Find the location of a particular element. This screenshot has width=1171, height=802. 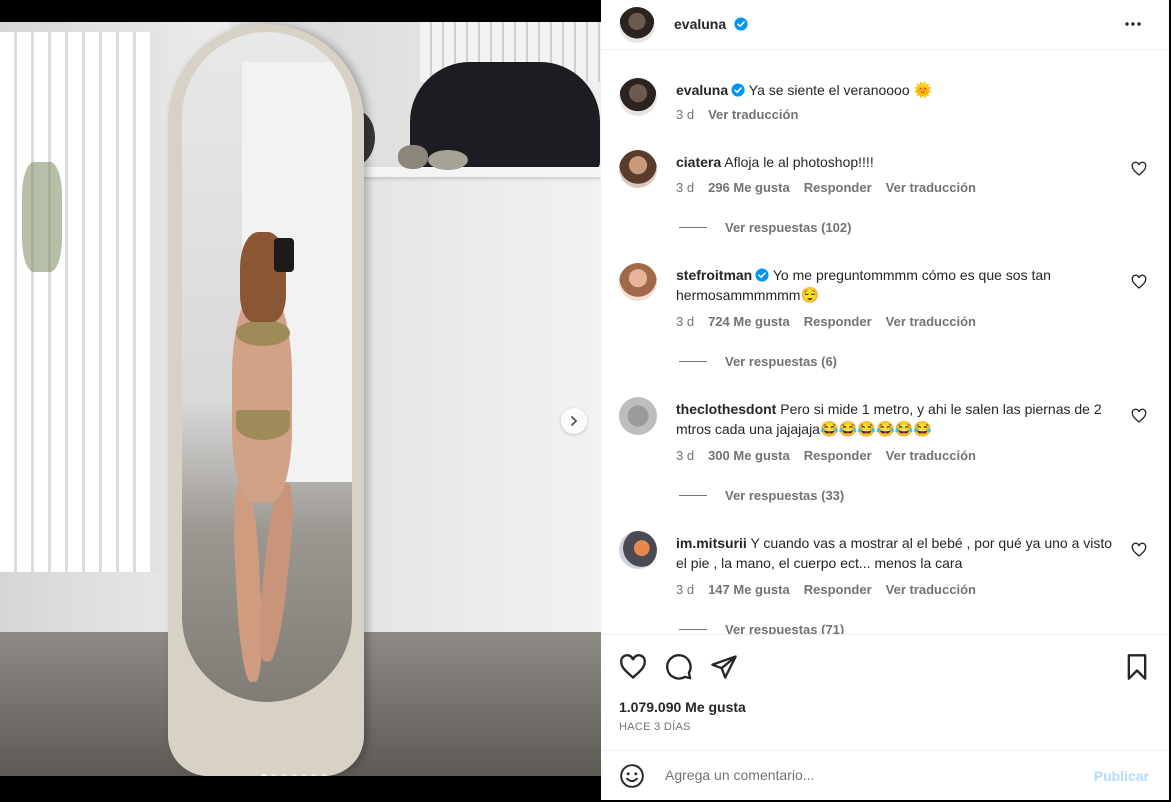

chevron-right-icon is located at coordinates (574, 421).